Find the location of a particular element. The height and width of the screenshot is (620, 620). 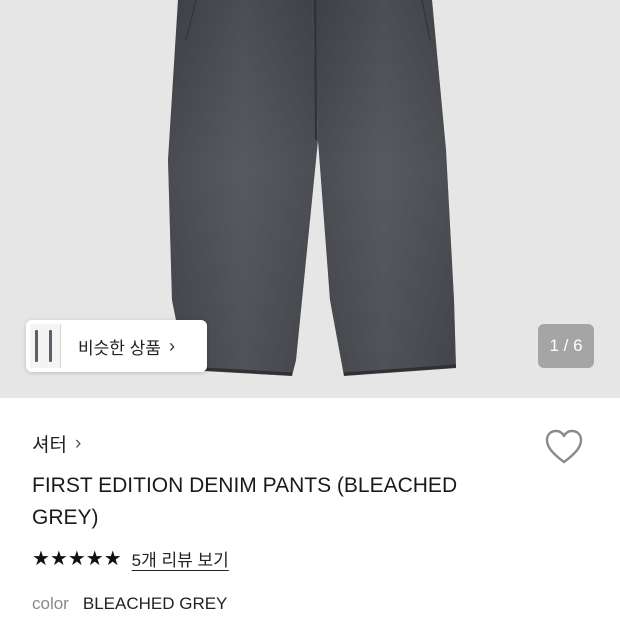

similar-products-label-group: 비슷한 상품 › is located at coordinates (126, 346).